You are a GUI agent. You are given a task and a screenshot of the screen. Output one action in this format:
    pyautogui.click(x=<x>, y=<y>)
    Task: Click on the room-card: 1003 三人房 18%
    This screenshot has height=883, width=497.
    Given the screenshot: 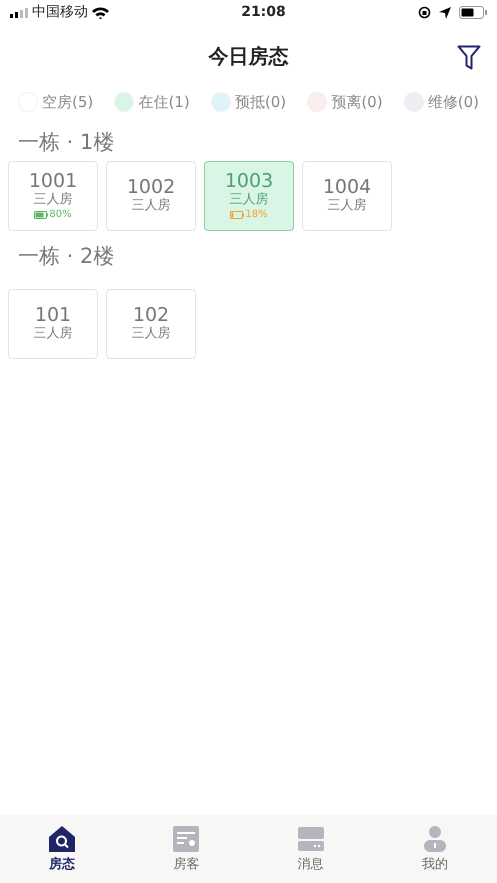 What is the action you would take?
    pyautogui.click(x=249, y=196)
    